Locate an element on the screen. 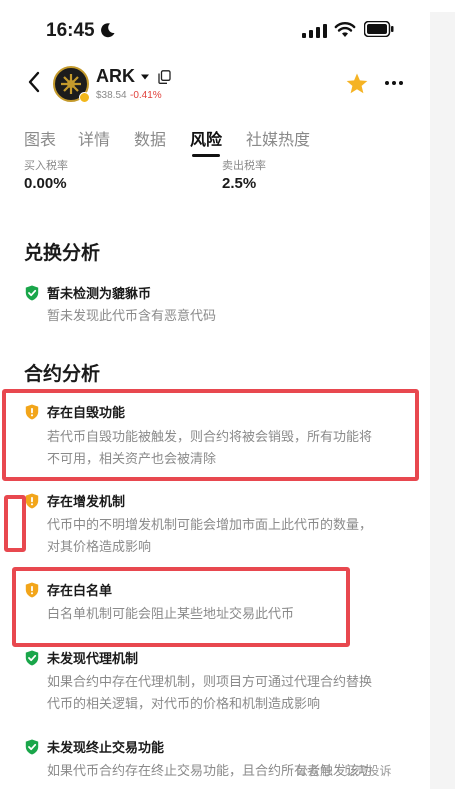  wifi-icon is located at coordinates (345, 29).